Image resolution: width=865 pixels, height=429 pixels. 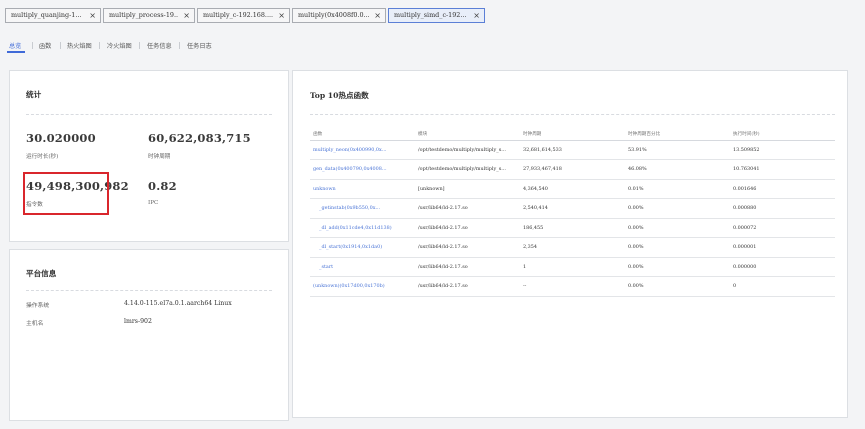 I want to click on function-link: _dl_start(0x1914,0x1da0), so click(x=362, y=247).